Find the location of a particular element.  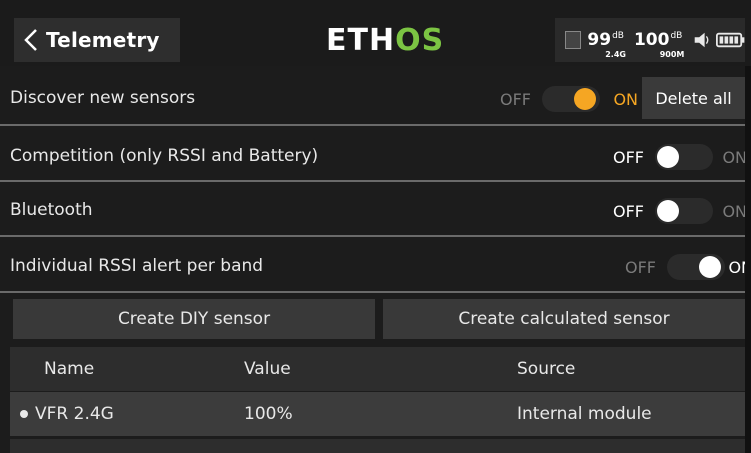

competition-toggle: OFF ON is located at coordinates (680, 157).